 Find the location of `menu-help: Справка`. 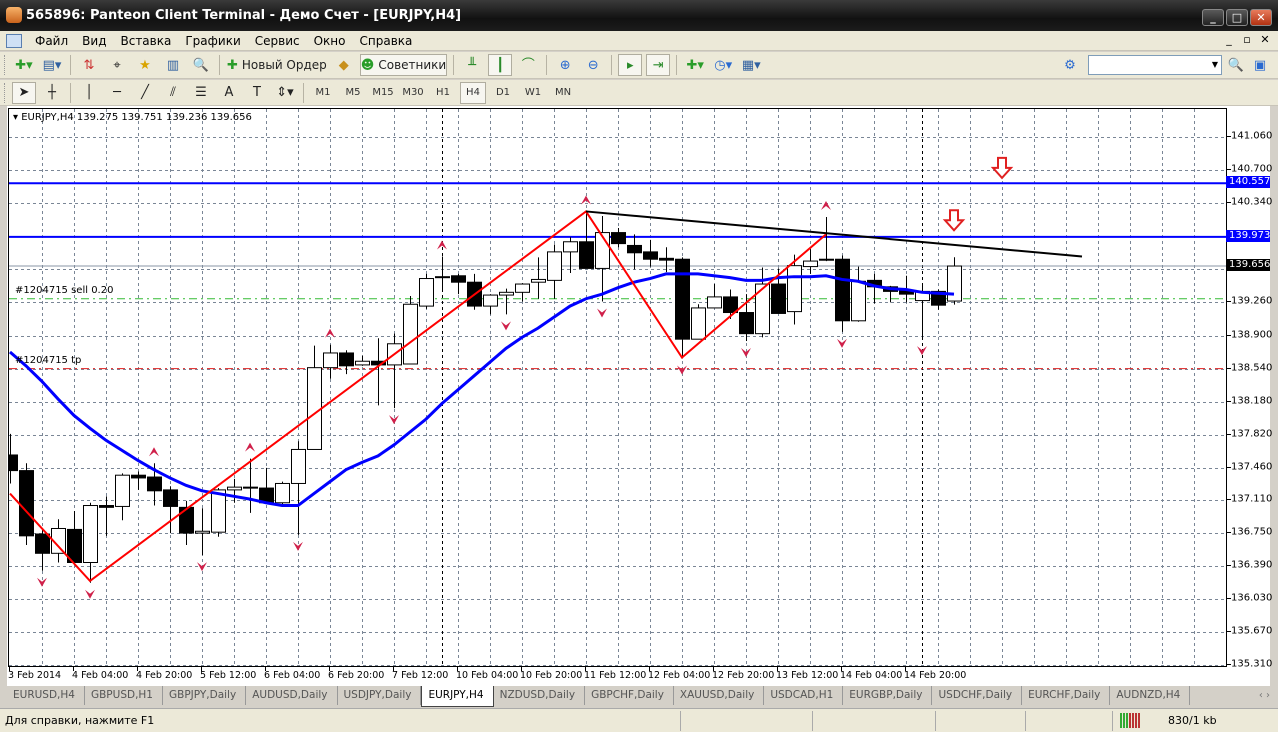

menu-help: Справка is located at coordinates (386, 41).